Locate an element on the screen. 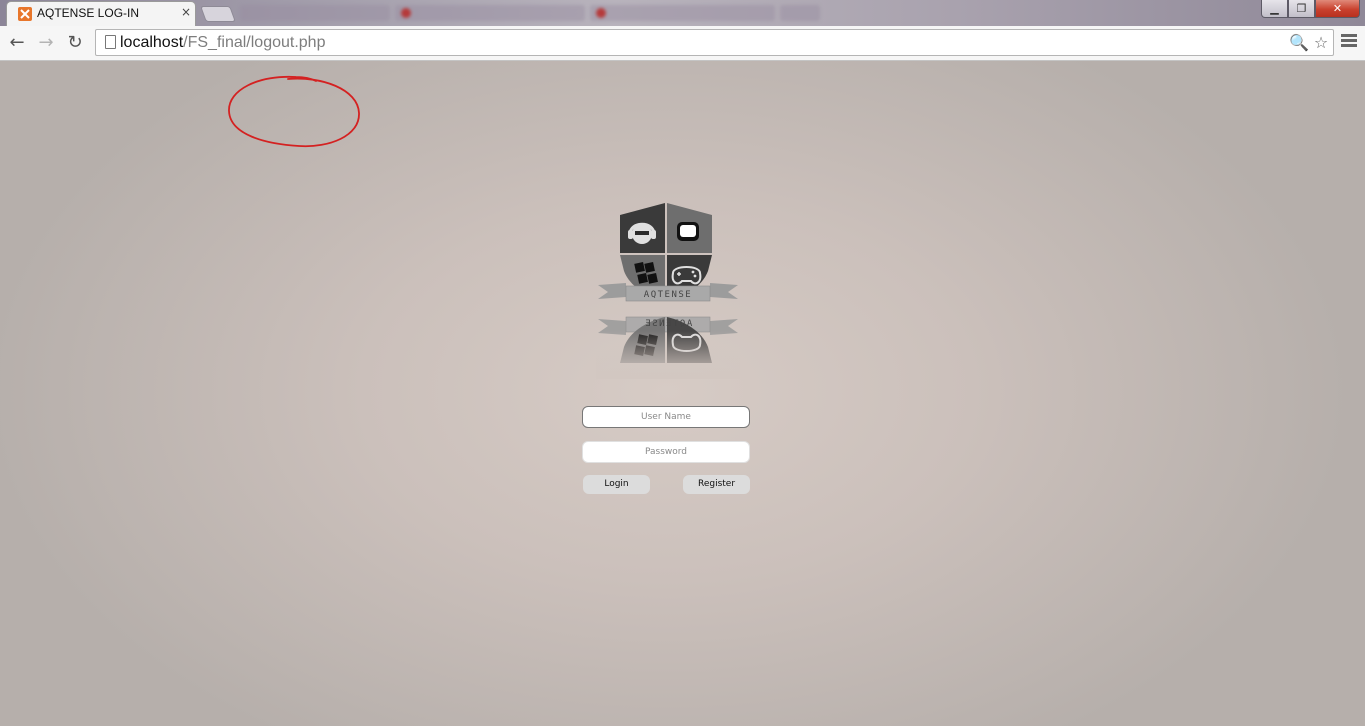 The height and width of the screenshot is (726, 1365). minimize-button: ▁ is located at coordinates (1274, 9).